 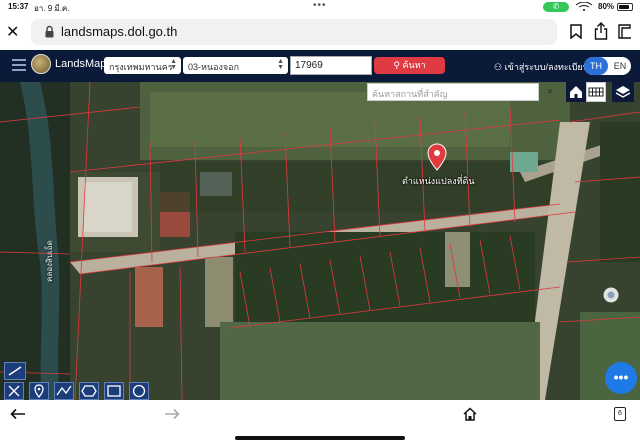 What do you see at coordinates (114, 391) in the screenshot?
I see `rectangle-tool-icon` at bounding box center [114, 391].